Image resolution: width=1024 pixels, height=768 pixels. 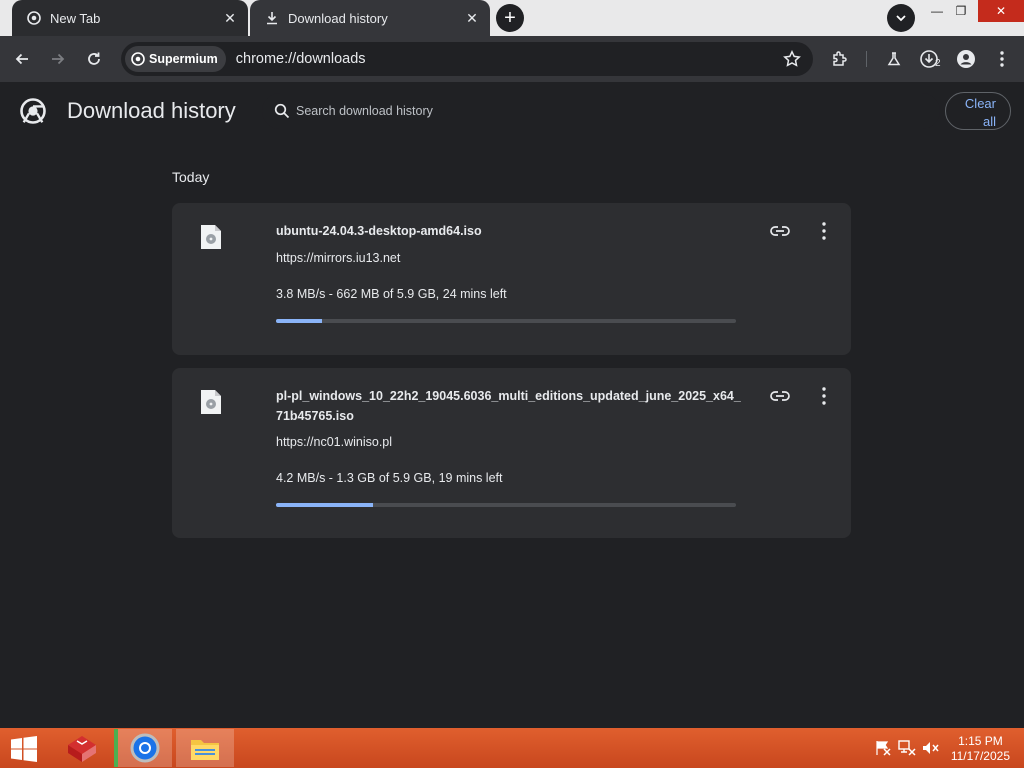 I want to click on reload-button, so click(x=94, y=59).